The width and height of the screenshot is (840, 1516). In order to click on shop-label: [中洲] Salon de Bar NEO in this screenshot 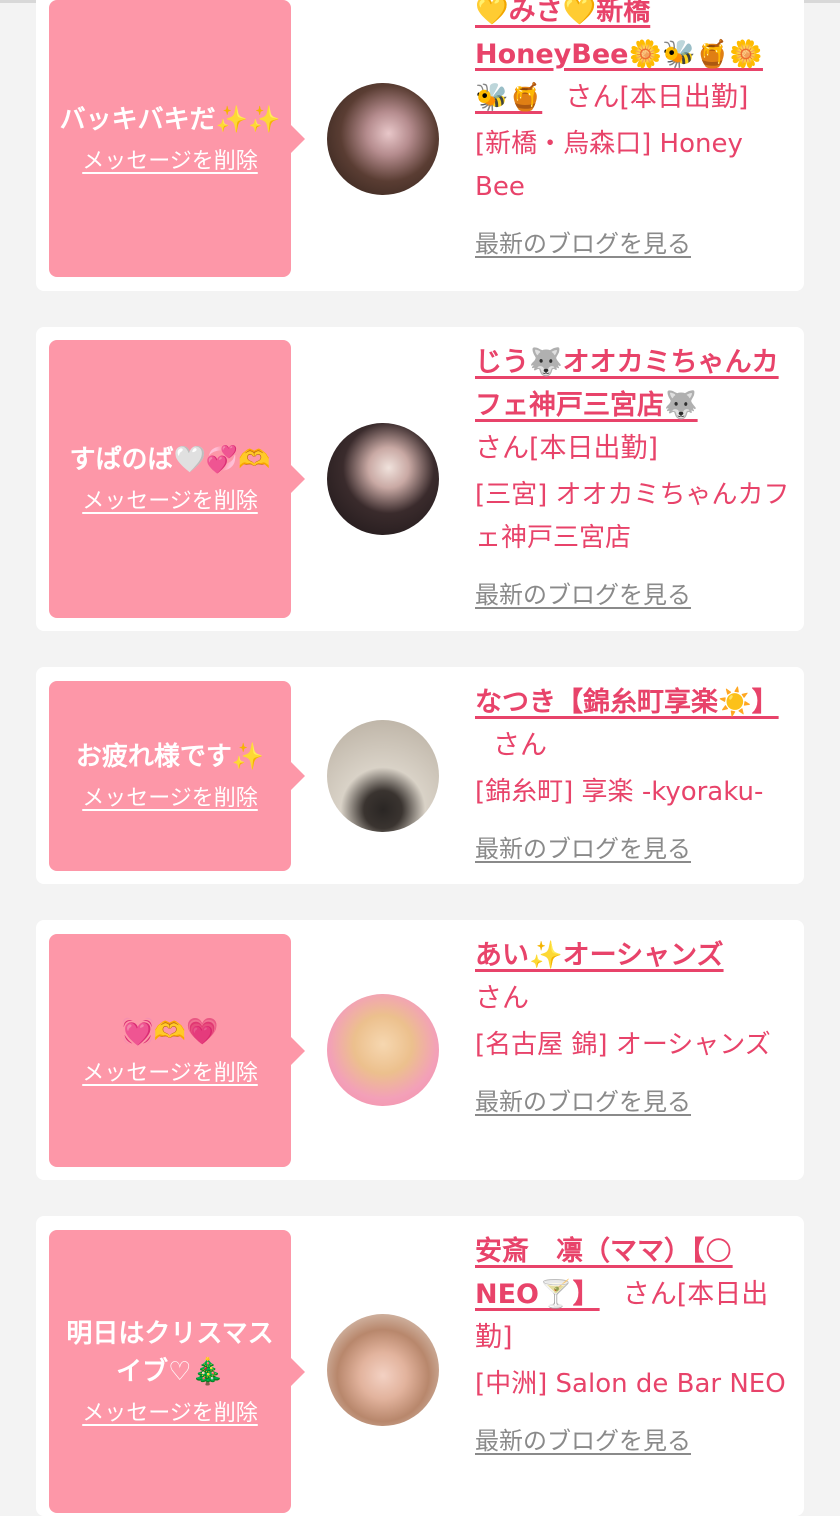, I will do `click(630, 1384)`.